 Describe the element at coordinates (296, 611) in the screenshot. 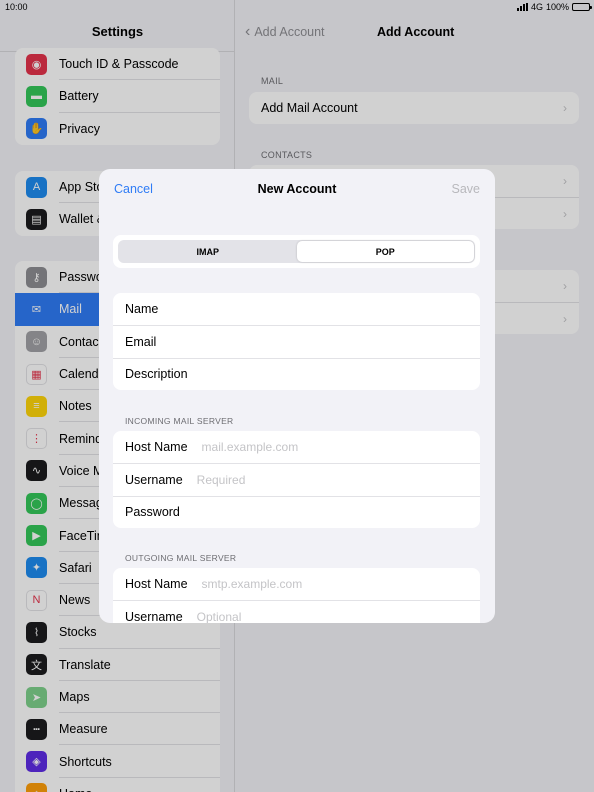

I see `outgoing-username-field: Username Optional` at that location.